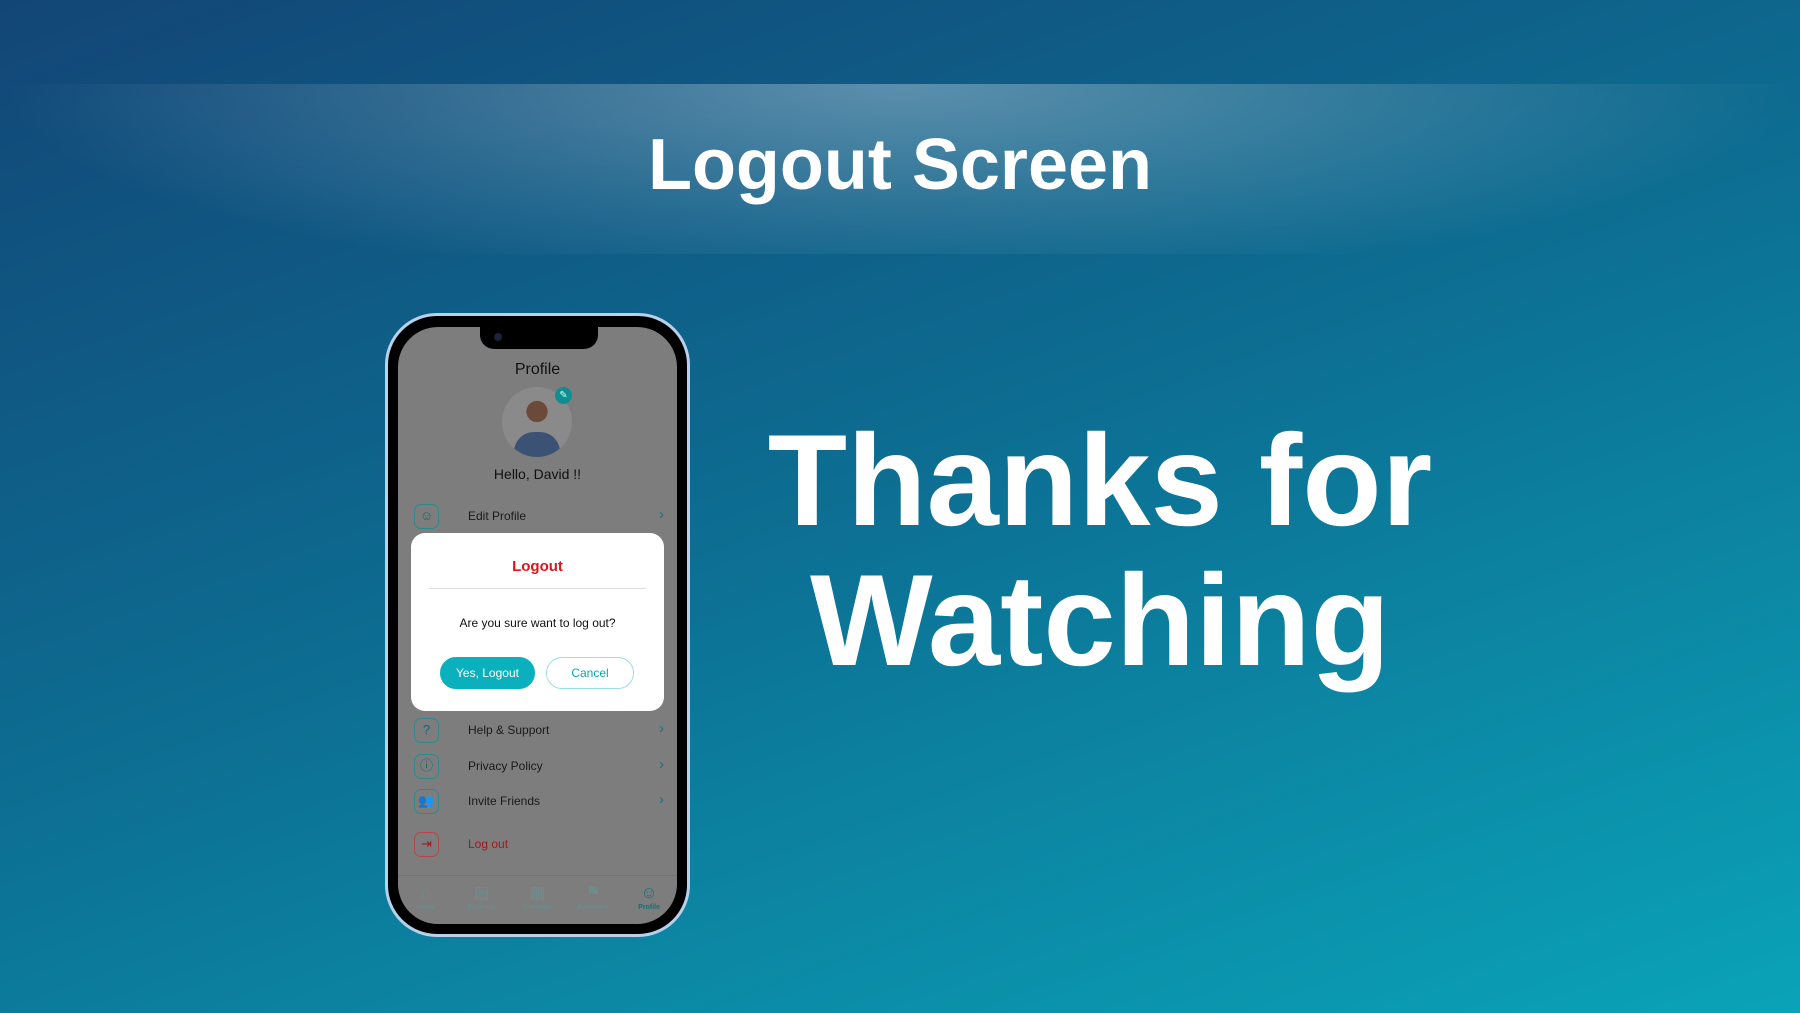 Image resolution: width=1800 pixels, height=1013 pixels. What do you see at coordinates (498, 337) in the screenshot?
I see `camera-icon` at bounding box center [498, 337].